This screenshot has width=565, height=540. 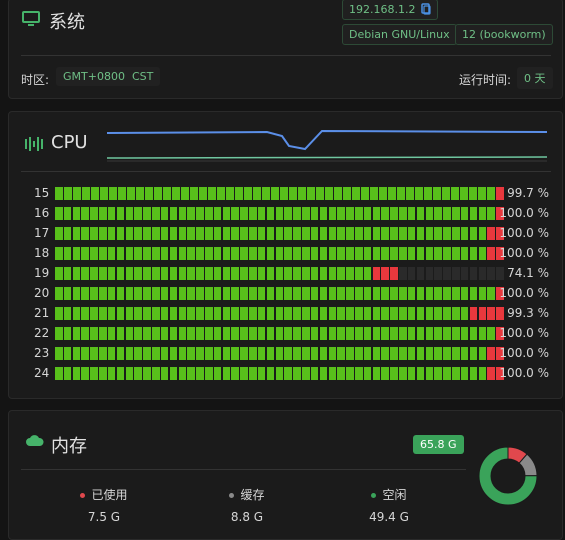 What do you see at coordinates (382, 9) in the screenshot?
I see `ip-text: 192.168.1.2` at bounding box center [382, 9].